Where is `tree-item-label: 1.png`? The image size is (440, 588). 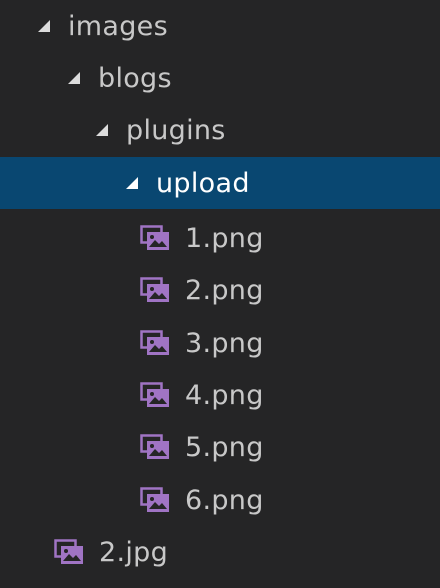
tree-item-label: 1.png is located at coordinates (224, 238).